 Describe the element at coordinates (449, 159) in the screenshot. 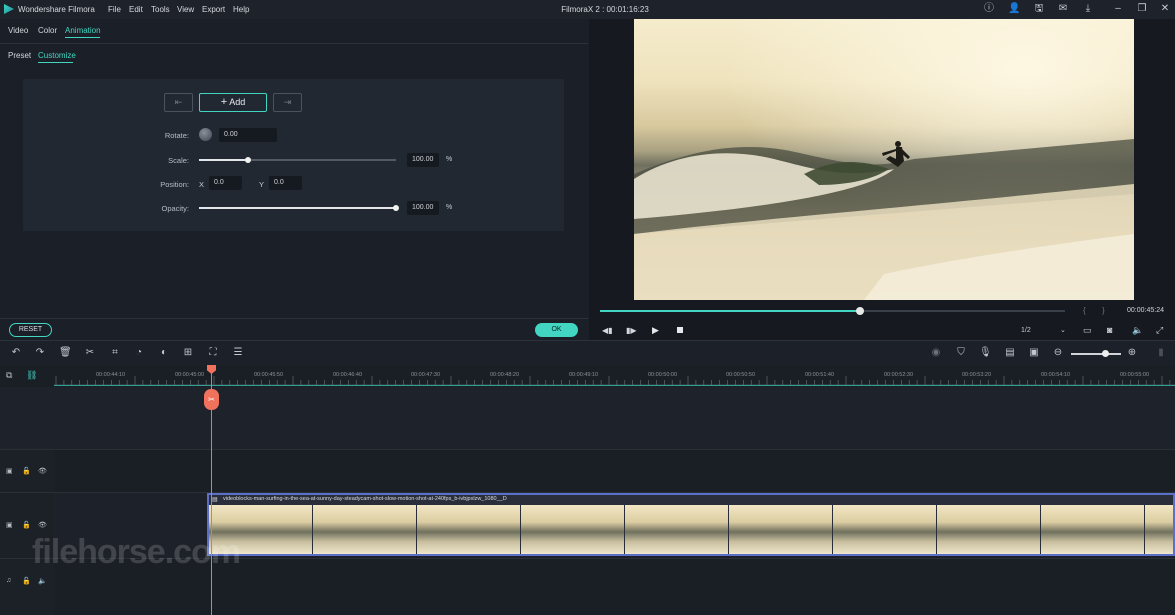

I see `scale-unit: %` at that location.